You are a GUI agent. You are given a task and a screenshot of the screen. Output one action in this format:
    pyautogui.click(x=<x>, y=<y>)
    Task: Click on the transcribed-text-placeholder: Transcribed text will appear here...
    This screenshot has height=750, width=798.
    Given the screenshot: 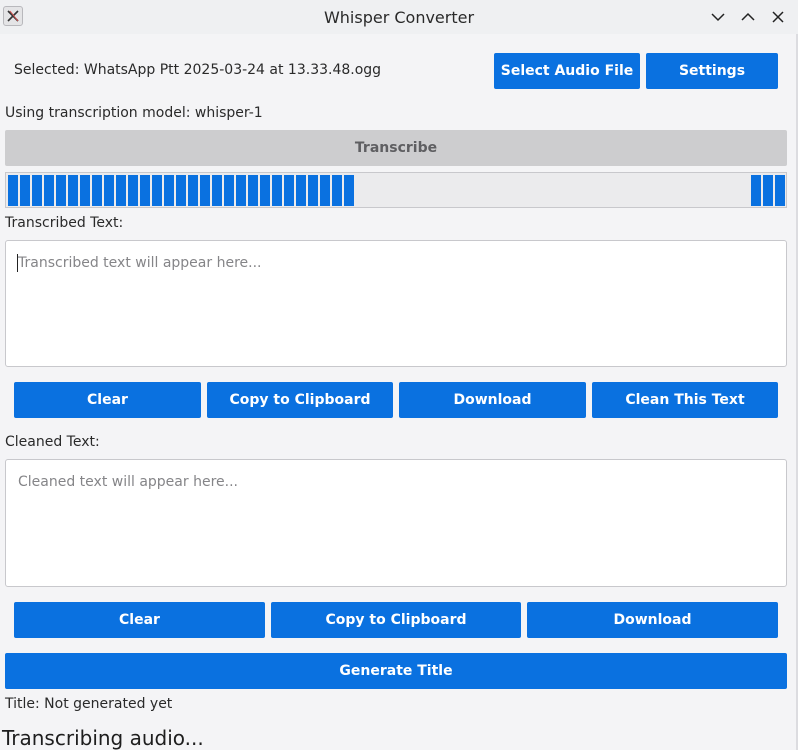 What is the action you would take?
    pyautogui.click(x=140, y=263)
    